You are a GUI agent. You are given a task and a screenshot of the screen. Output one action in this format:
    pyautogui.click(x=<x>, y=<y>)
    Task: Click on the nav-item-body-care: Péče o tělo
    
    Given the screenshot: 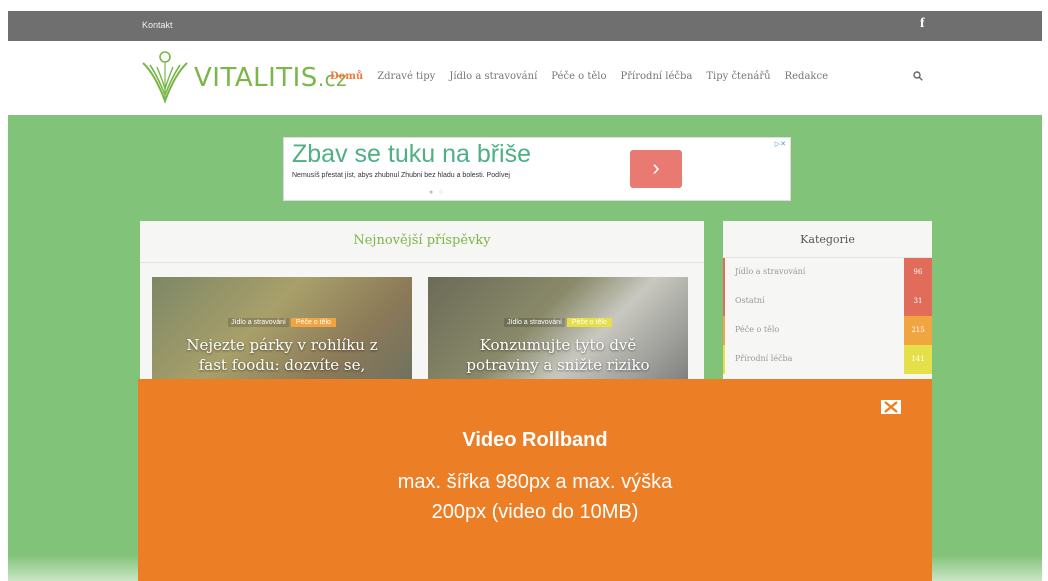 What is the action you would take?
    pyautogui.click(x=578, y=76)
    